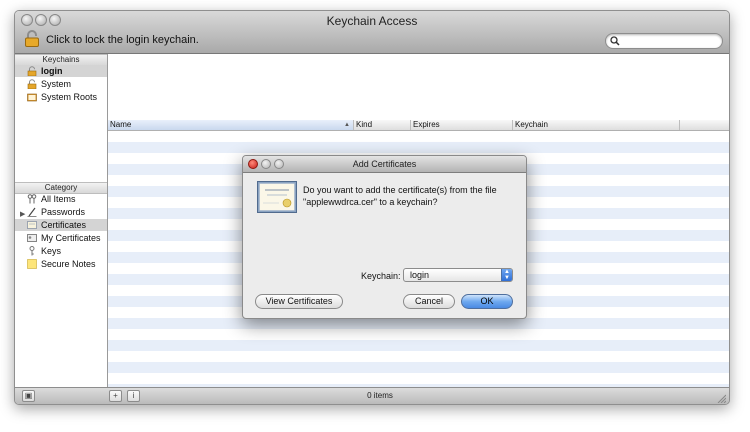  Describe the element at coordinates (506, 275) in the screenshot. I see `popup-arrows-icon: ▲ ▼` at that location.